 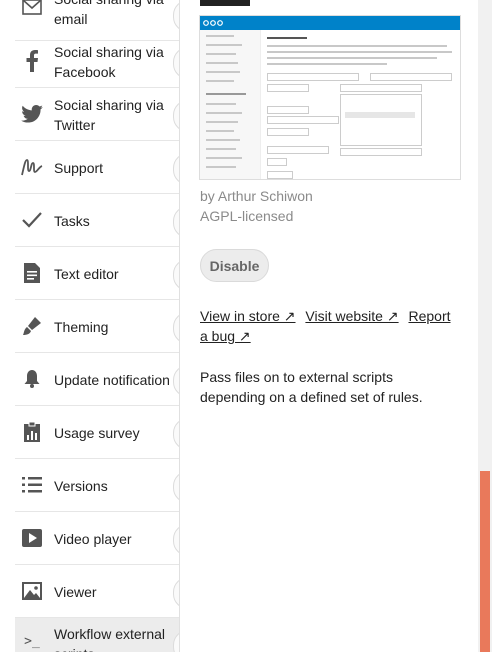 What do you see at coordinates (485, 561) in the screenshot?
I see `scrollbar-thumb` at bounding box center [485, 561].